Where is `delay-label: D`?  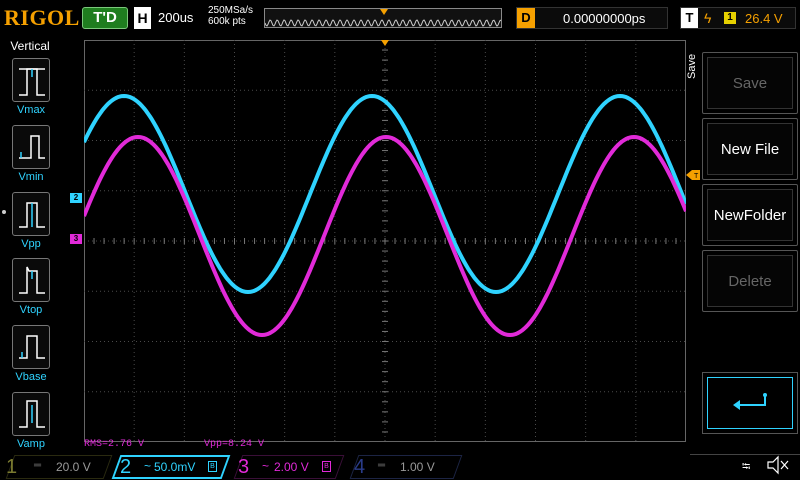 delay-label: D is located at coordinates (526, 18).